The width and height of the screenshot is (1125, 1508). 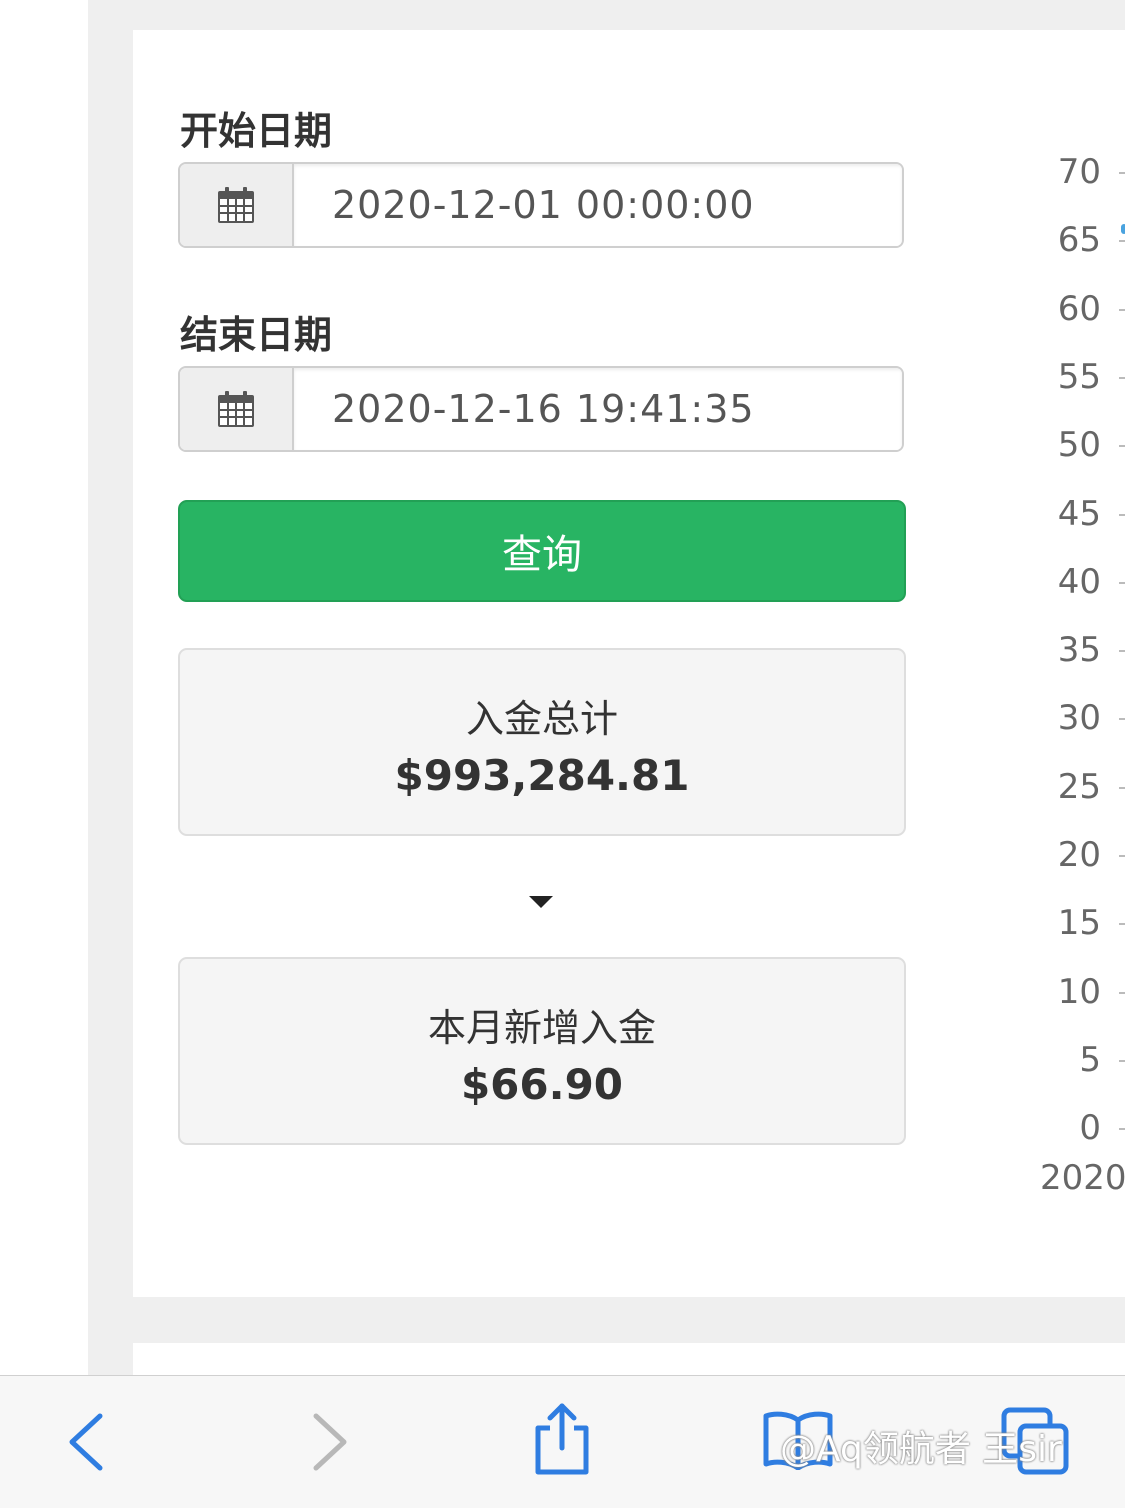 I want to click on start-date-input, so click(x=598, y=205).